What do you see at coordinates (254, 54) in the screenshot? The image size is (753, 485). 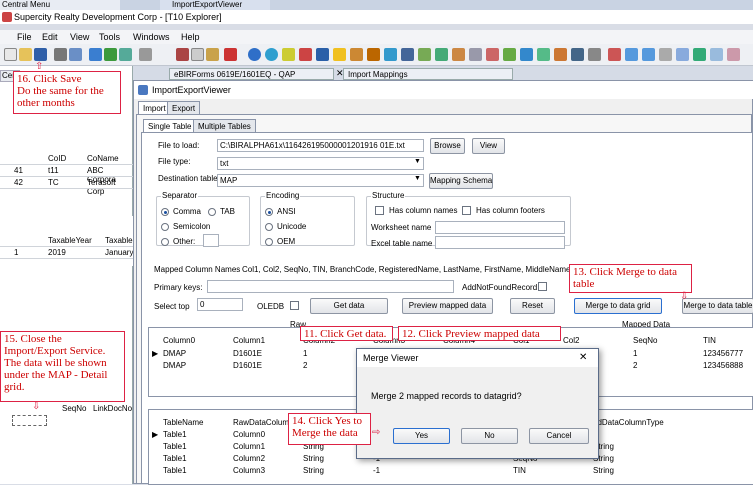 I see `help-icon` at bounding box center [254, 54].